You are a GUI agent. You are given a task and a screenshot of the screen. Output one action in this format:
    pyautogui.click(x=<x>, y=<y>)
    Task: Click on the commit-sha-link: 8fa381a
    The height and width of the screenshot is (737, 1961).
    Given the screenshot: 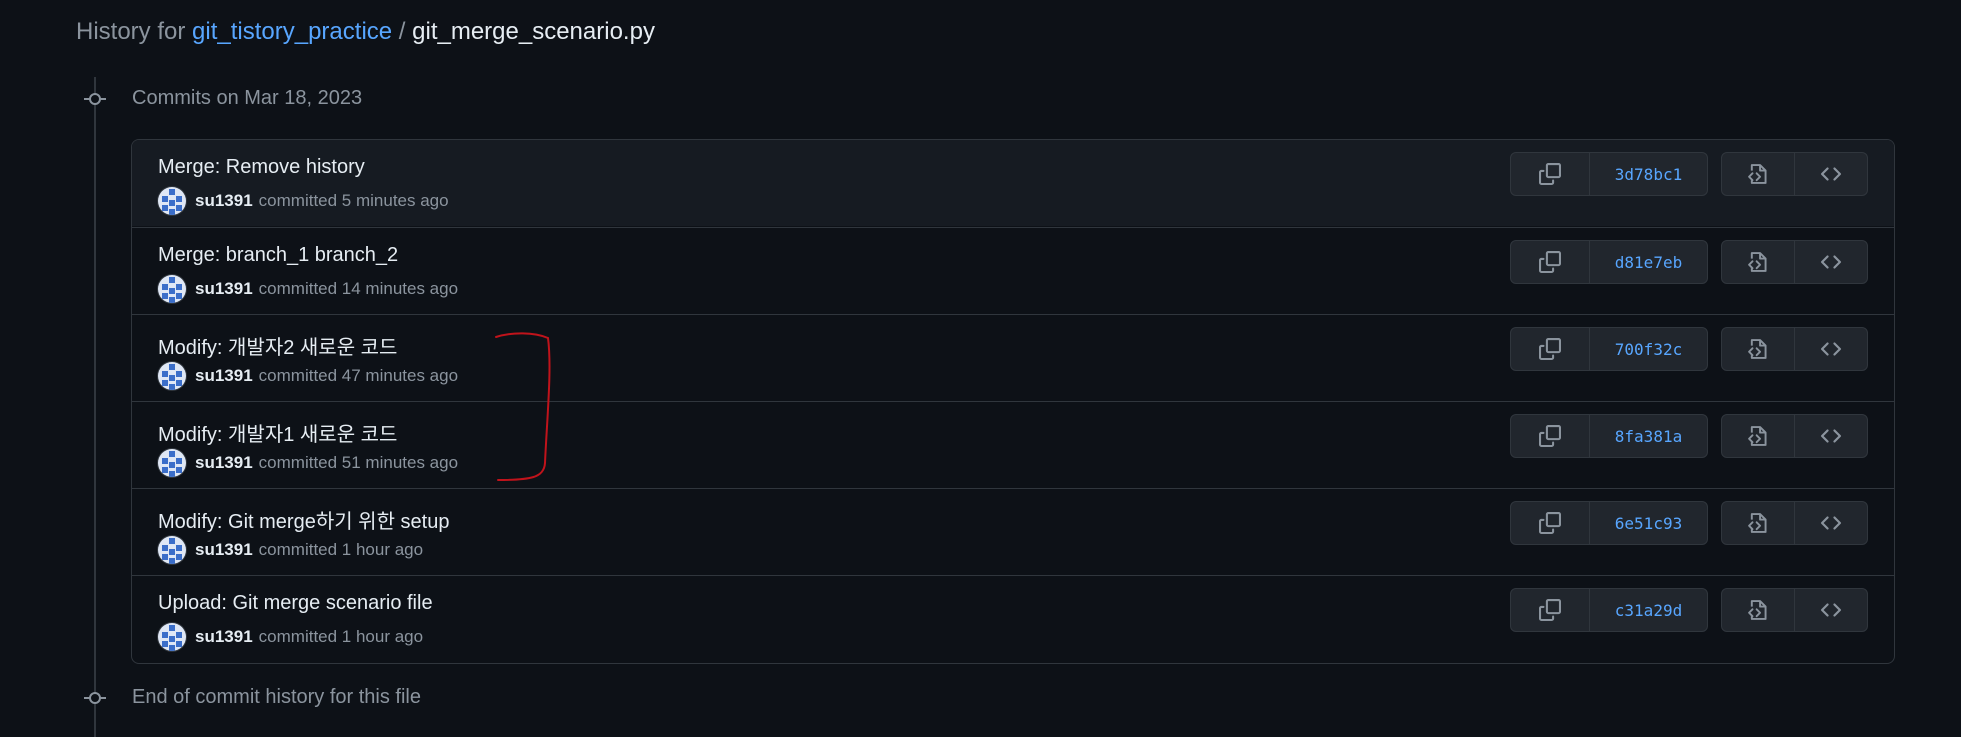 What is the action you would take?
    pyautogui.click(x=1648, y=436)
    